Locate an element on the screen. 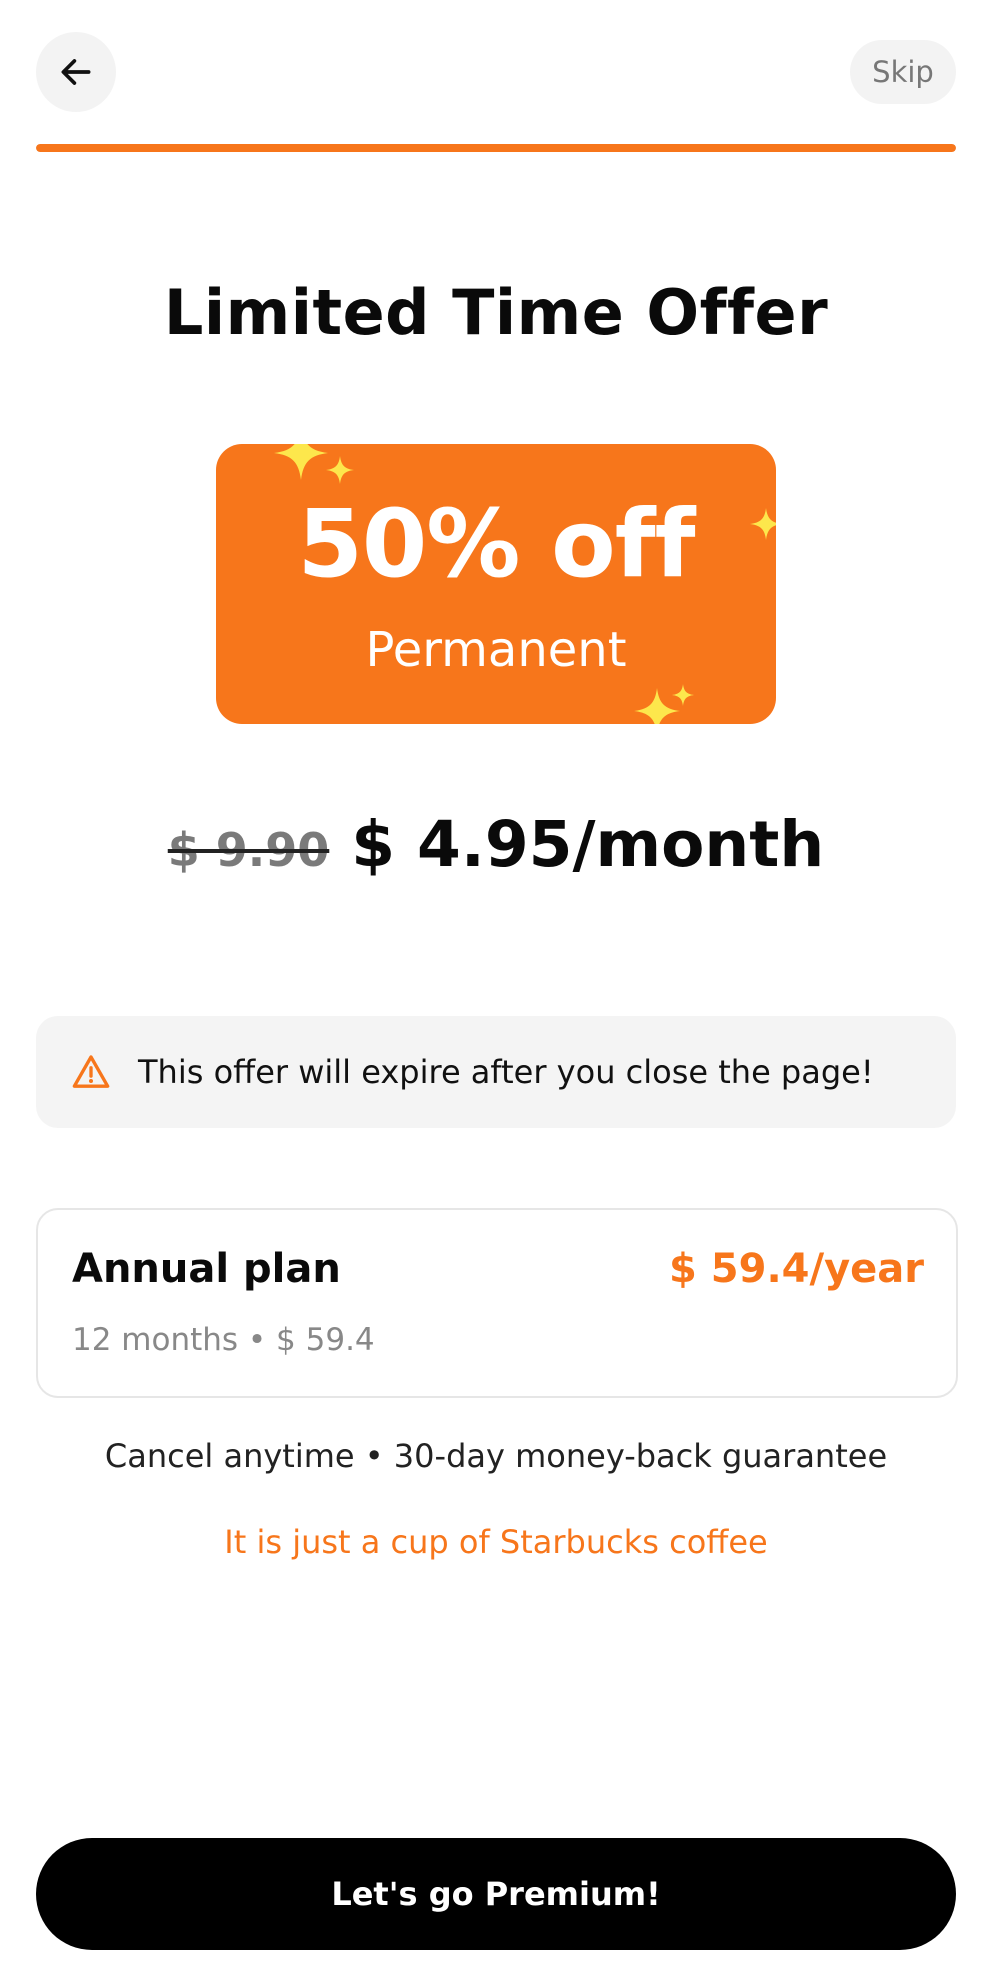  progress-bar-fill is located at coordinates (496, 148).